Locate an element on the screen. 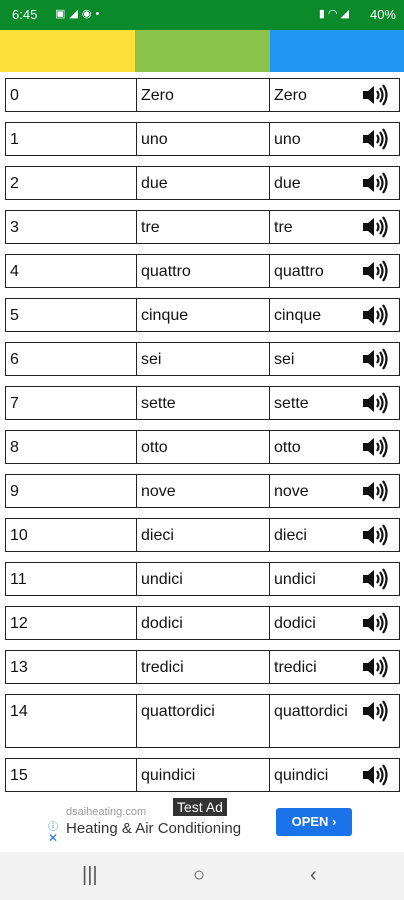 This screenshot has width=404, height=900. table-row: 12 dodici dodici is located at coordinates (202, 623).